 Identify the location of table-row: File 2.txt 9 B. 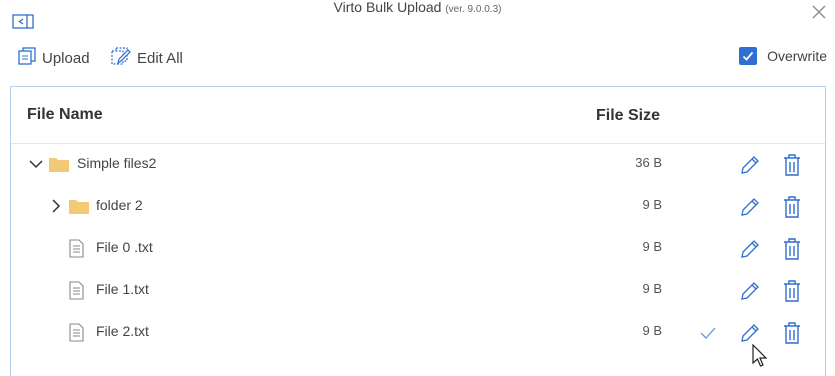
(418, 333).